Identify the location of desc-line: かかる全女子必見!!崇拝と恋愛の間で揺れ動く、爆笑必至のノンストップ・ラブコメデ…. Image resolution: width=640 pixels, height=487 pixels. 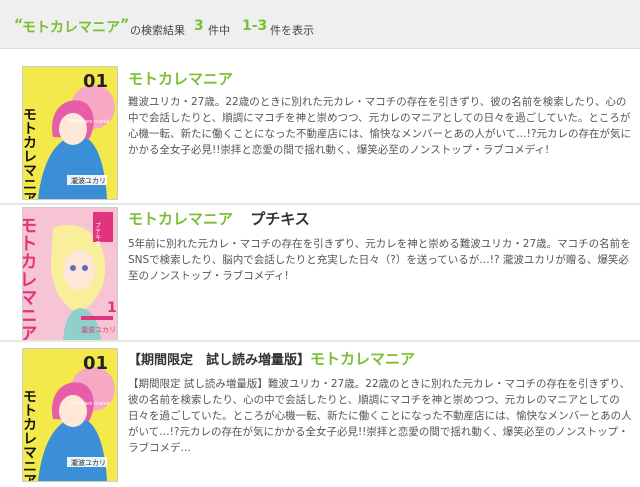
(339, 150).